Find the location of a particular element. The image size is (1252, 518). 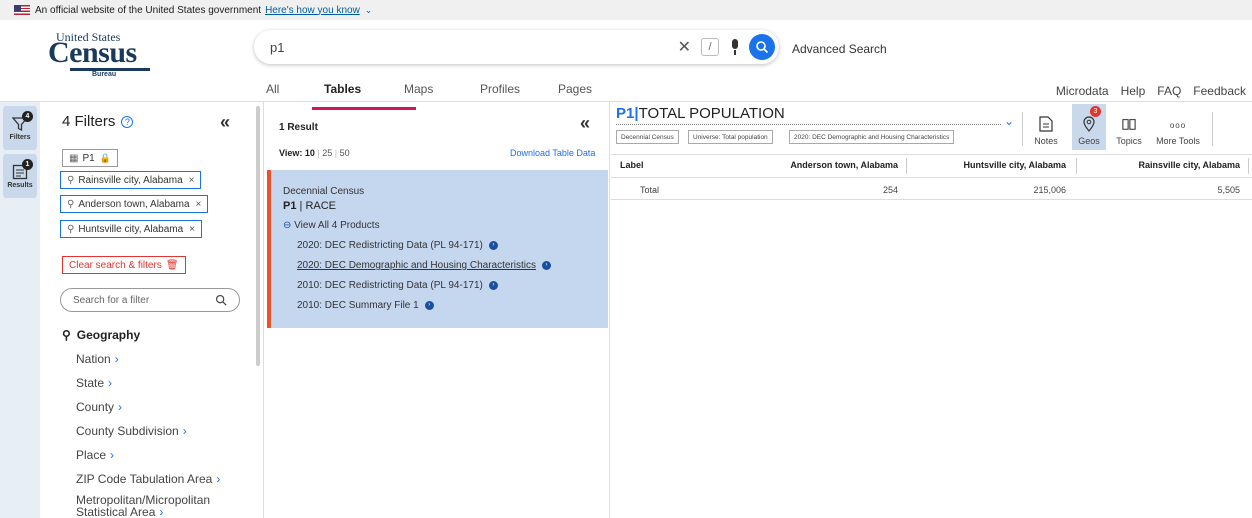

table-title: P1 | TOTAL POPULATION is located at coordinates (700, 113).